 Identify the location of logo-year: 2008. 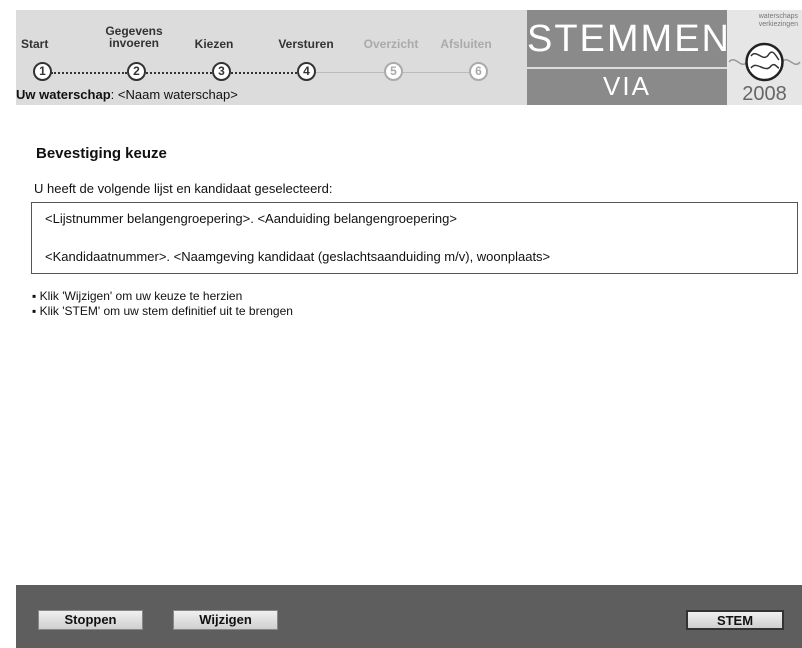
(764, 94).